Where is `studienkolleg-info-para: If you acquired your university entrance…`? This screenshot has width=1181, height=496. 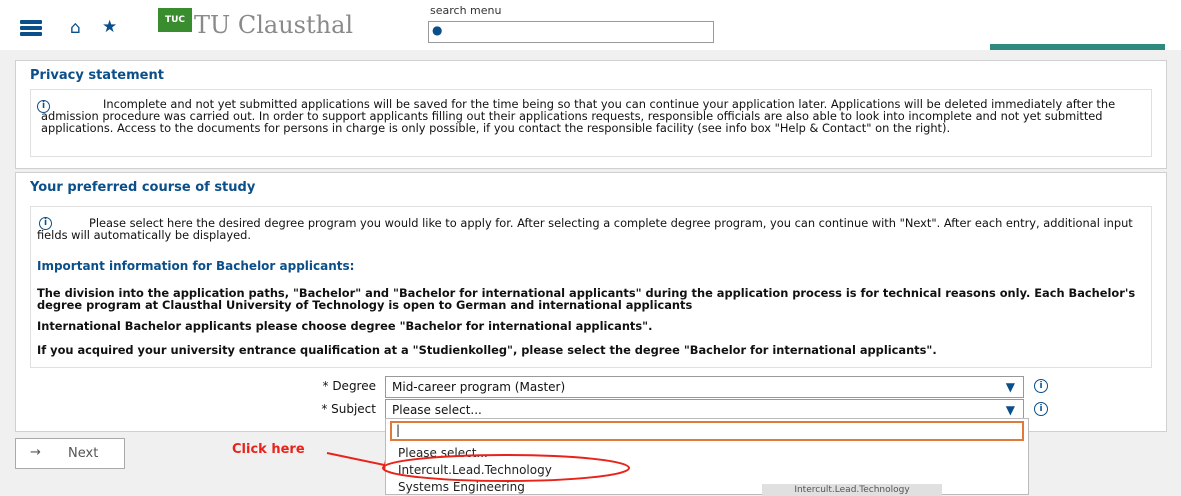 studienkolleg-info-para: If you acquired your university entrance… is located at coordinates (487, 350).